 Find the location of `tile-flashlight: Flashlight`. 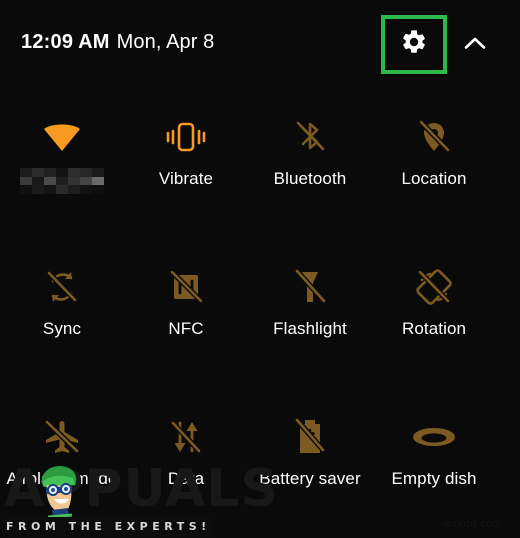

tile-flashlight: Flashlight is located at coordinates (310, 321).